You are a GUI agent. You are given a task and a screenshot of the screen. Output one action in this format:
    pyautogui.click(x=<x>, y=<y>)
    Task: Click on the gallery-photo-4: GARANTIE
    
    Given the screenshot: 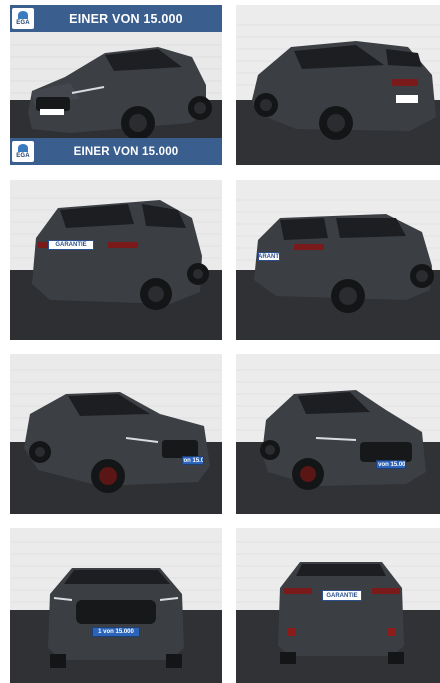 What is the action you would take?
    pyautogui.click(x=338, y=260)
    